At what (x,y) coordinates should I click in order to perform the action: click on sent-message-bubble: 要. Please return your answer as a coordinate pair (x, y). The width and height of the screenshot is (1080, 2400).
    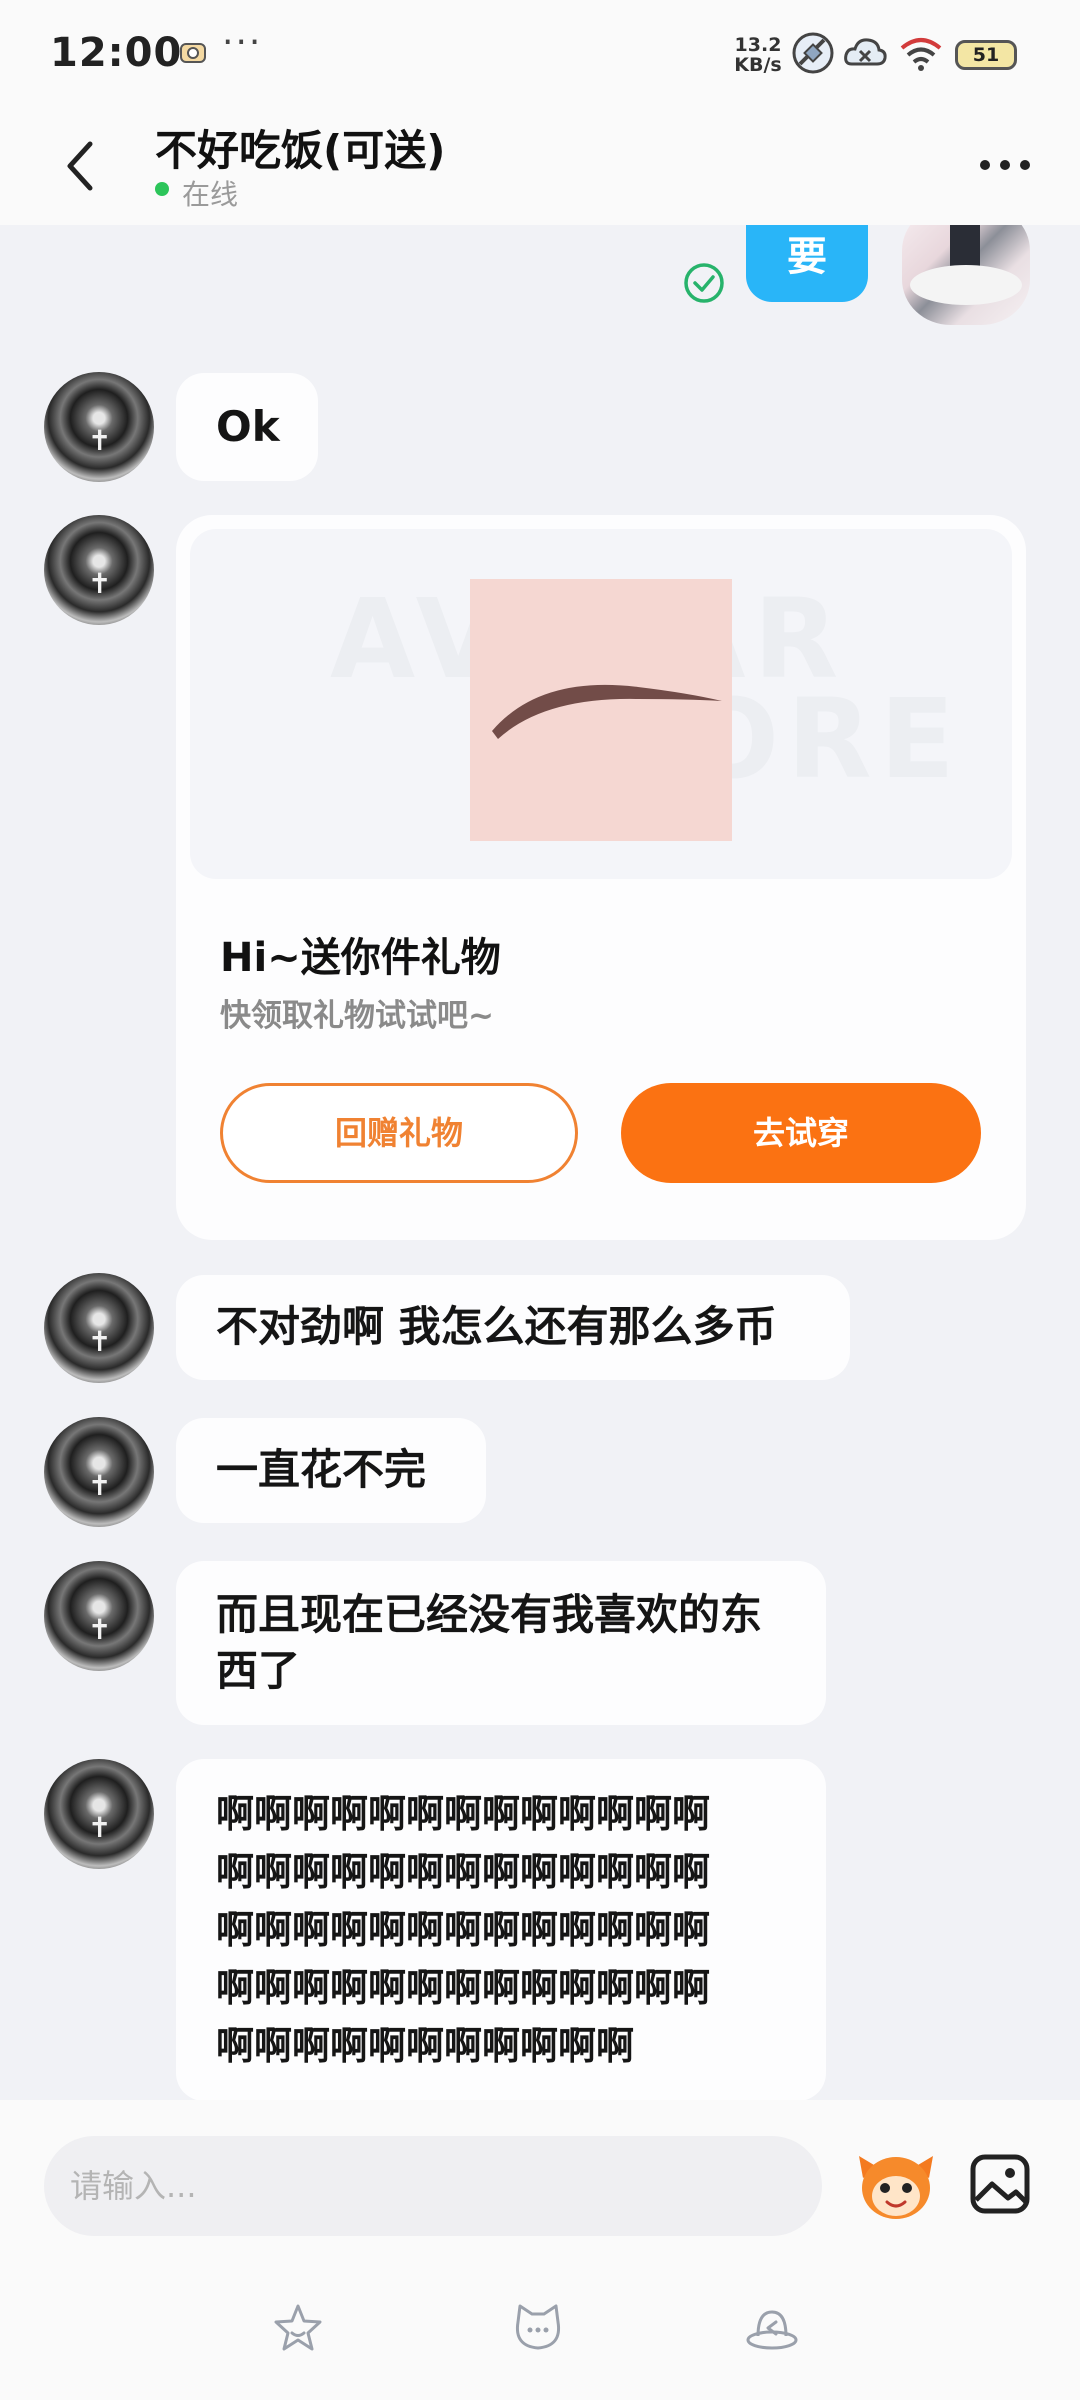
    Looking at the image, I should click on (807, 263).